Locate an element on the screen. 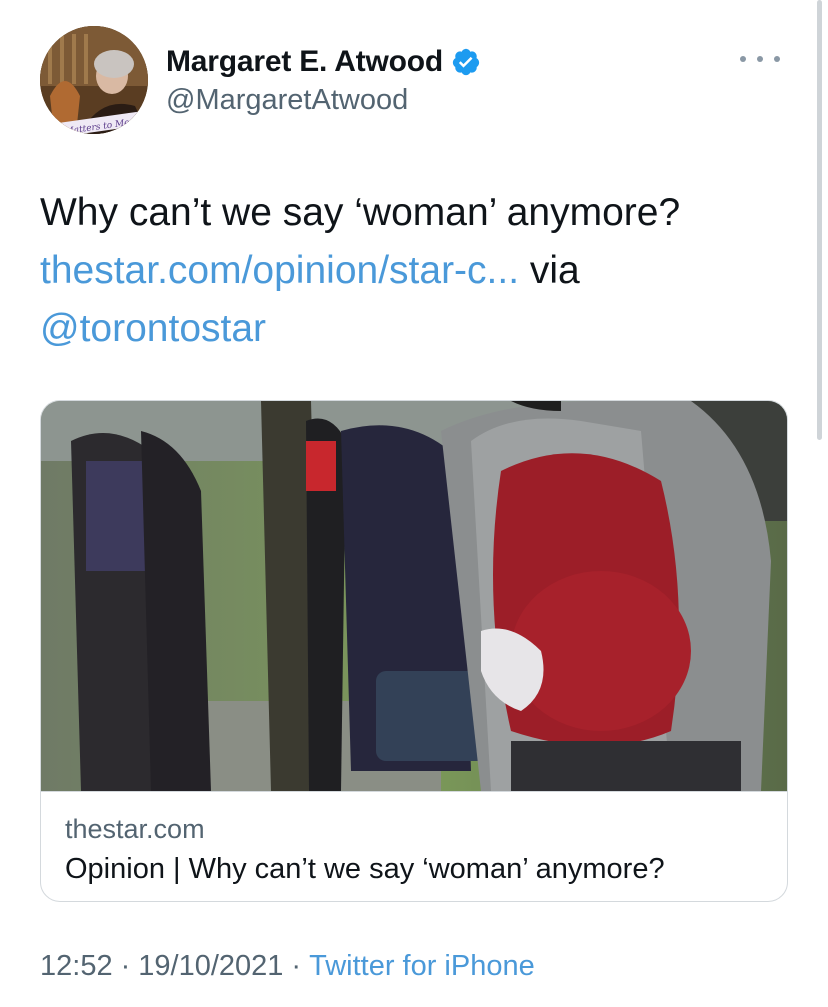 This screenshot has height=1007, width=828. author-handle: @MargaretAtwood is located at coordinates (323, 100).